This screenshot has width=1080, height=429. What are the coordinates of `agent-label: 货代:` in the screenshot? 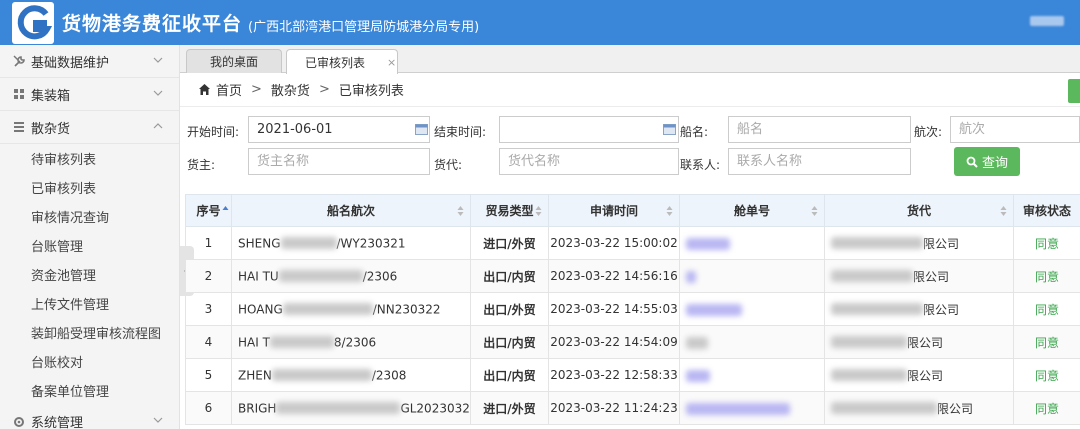 It's located at (448, 165).